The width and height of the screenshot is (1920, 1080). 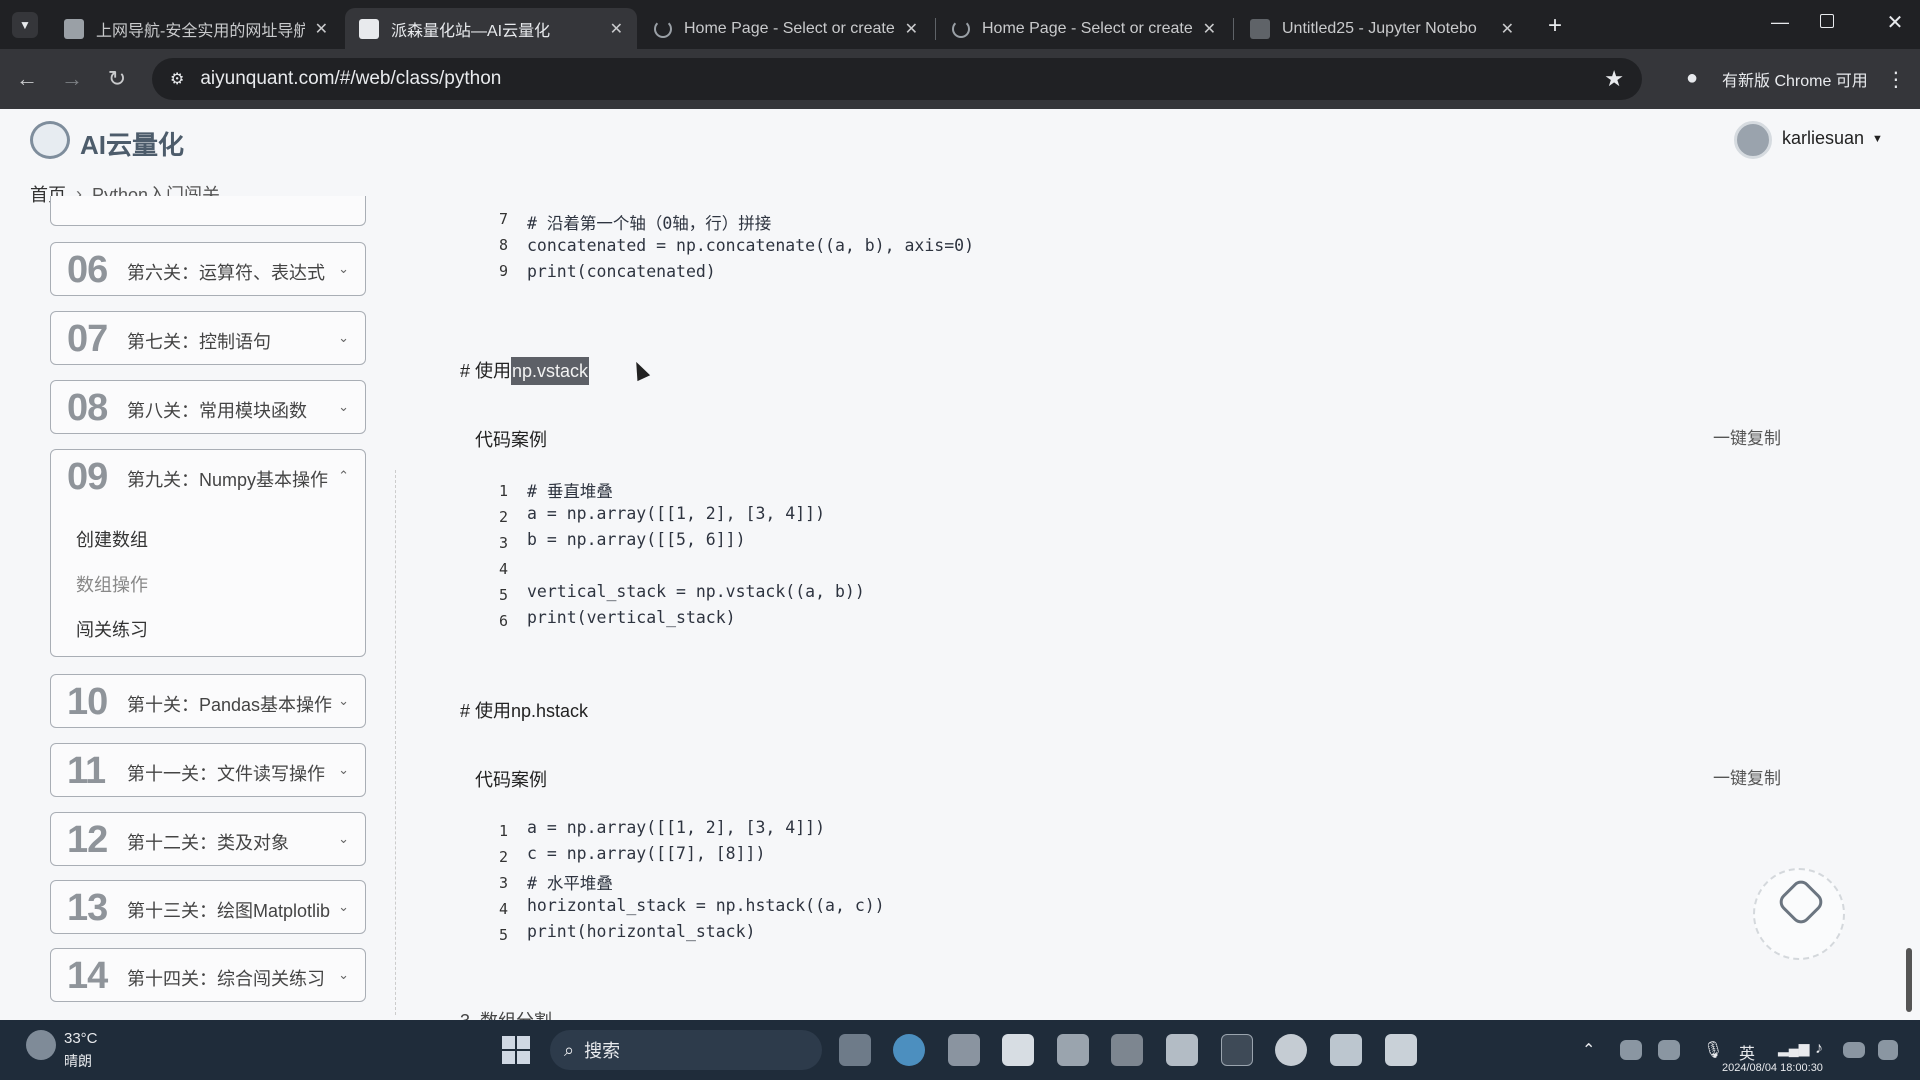 I want to click on sidebar-scrollbar, so click(x=396, y=742).